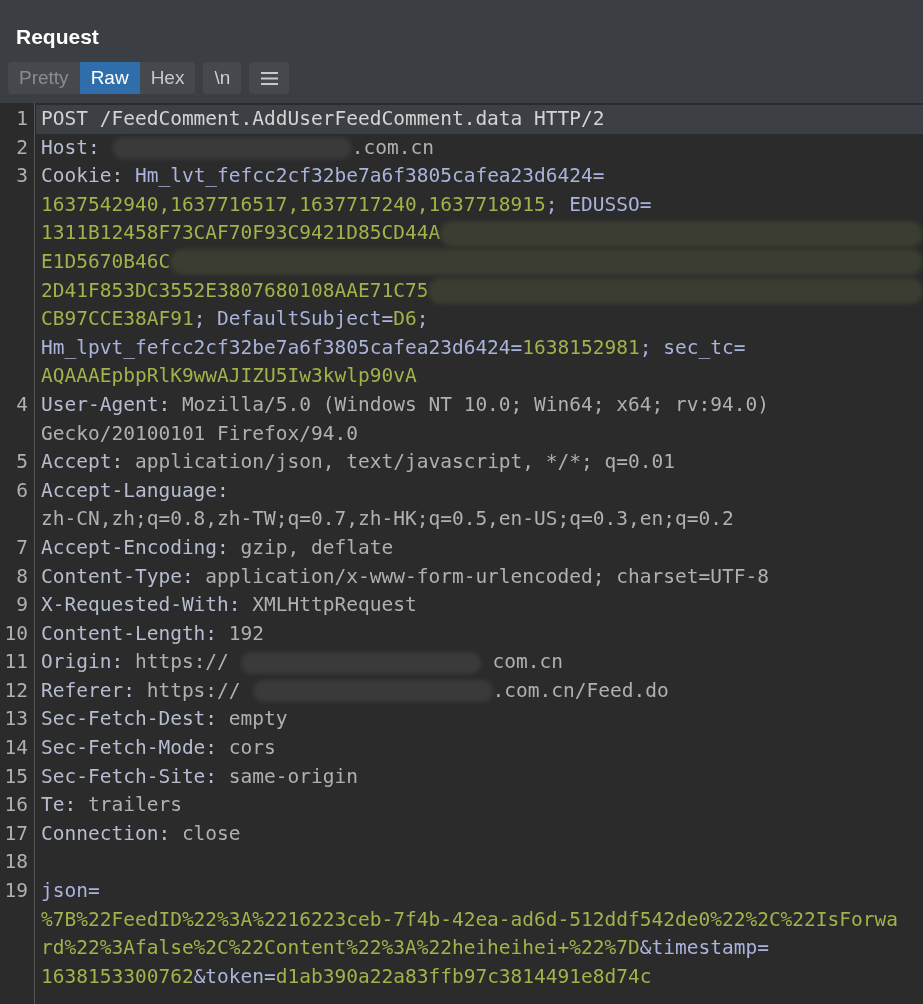 Image resolution: width=923 pixels, height=1004 pixels. Describe the element at coordinates (117, 976) in the screenshot. I see `cookie-value: 1638153300762` at that location.